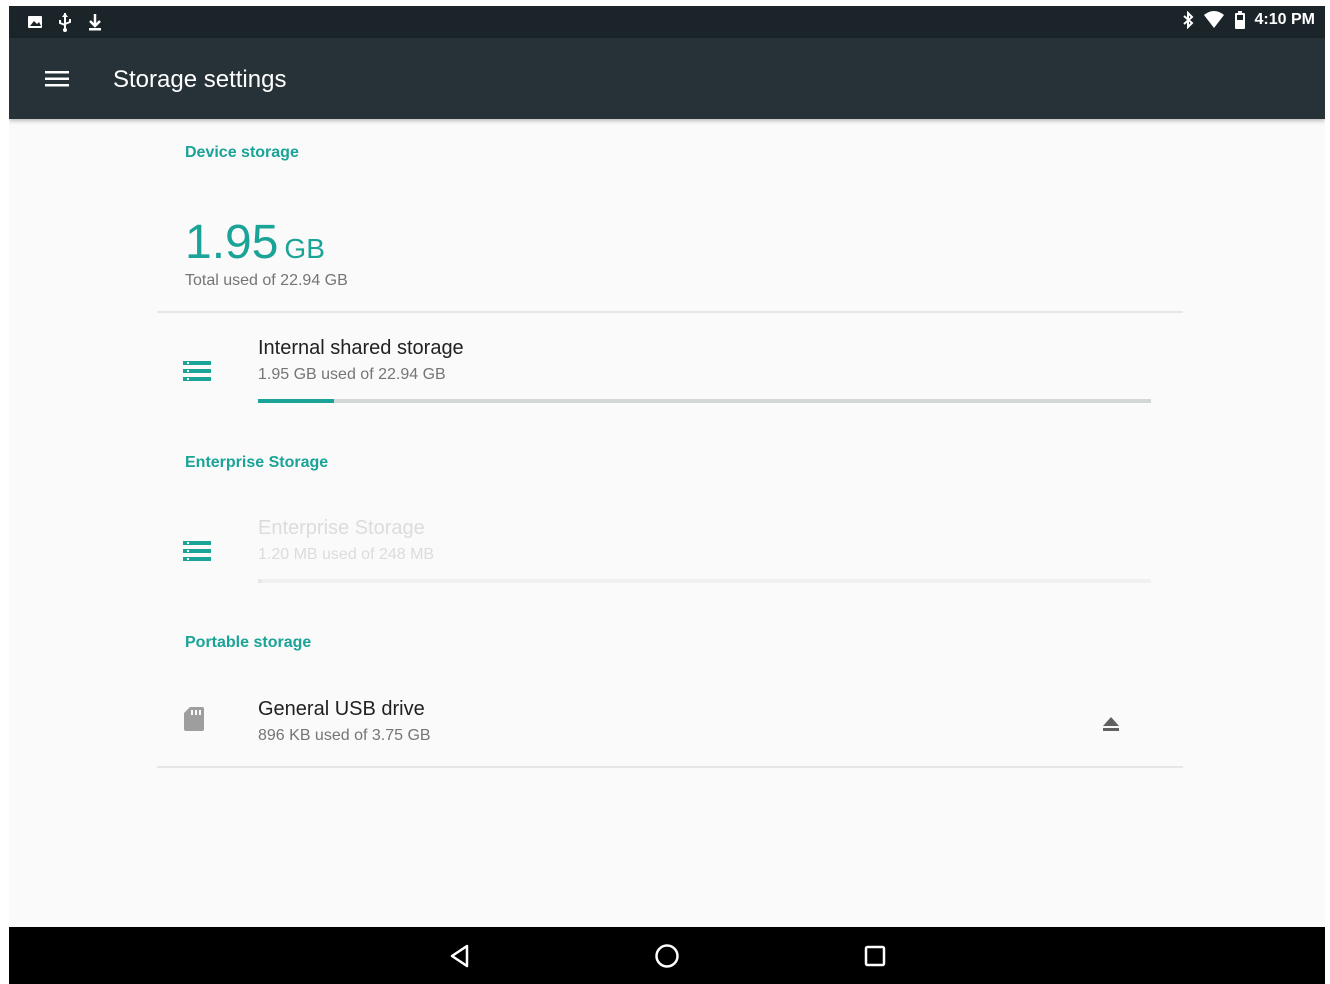 The height and width of the screenshot is (984, 1330). Describe the element at coordinates (200, 79) in the screenshot. I see `page-title: Storage settings` at that location.